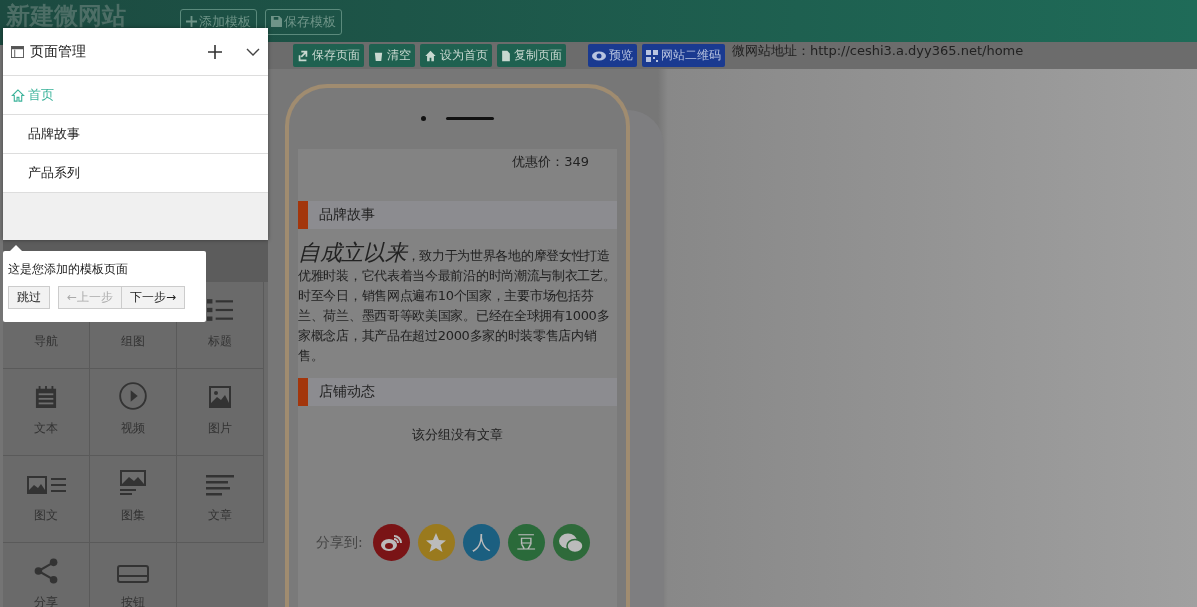  Describe the element at coordinates (339, 542) in the screenshot. I see `share-label: 分享到:` at that location.